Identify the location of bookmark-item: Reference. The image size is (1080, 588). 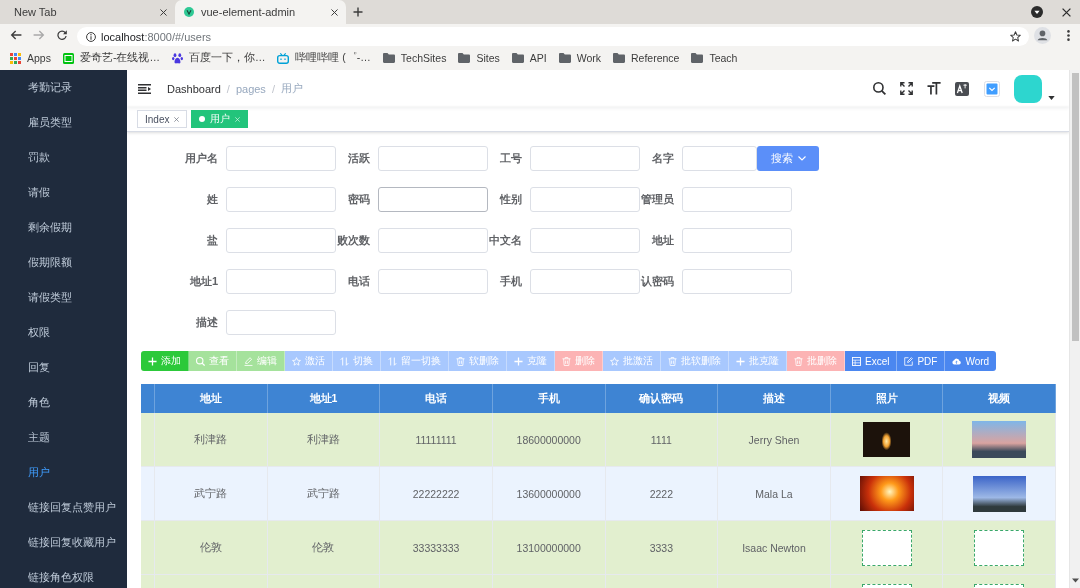
(646, 58).